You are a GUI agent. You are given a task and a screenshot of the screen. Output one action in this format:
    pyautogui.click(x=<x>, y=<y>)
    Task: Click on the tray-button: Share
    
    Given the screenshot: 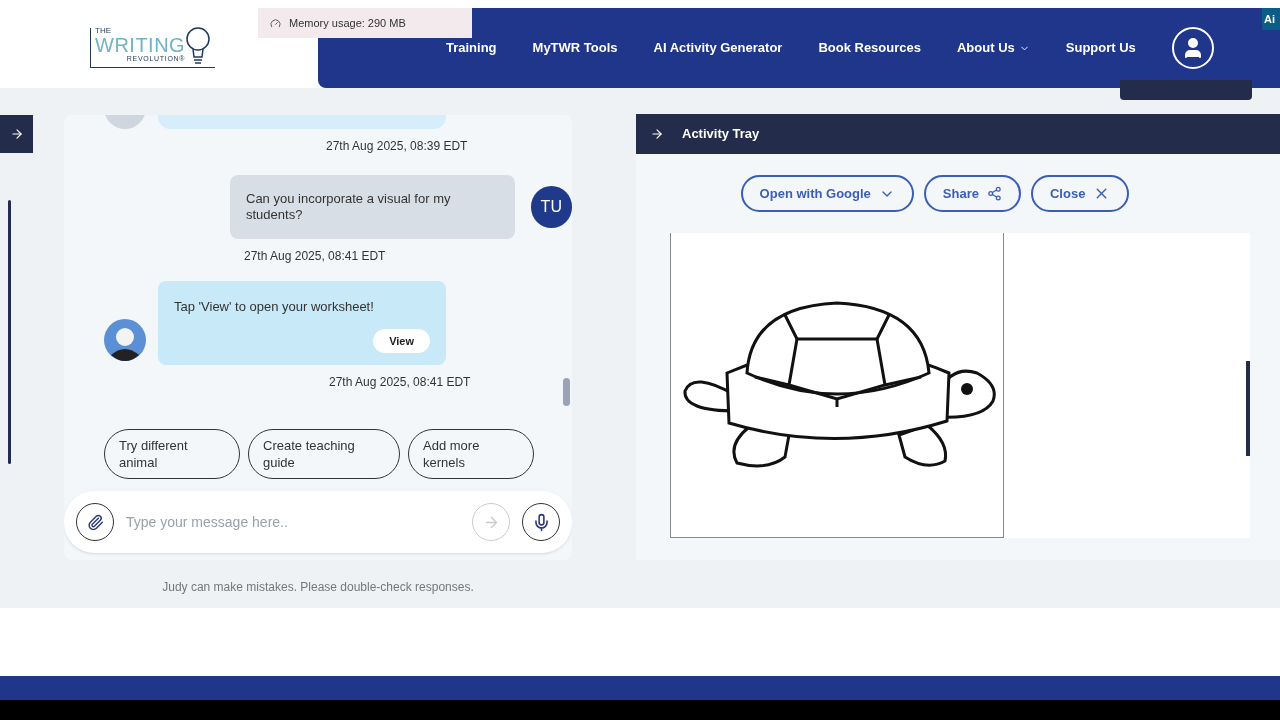 What is the action you would take?
    pyautogui.click(x=972, y=193)
    